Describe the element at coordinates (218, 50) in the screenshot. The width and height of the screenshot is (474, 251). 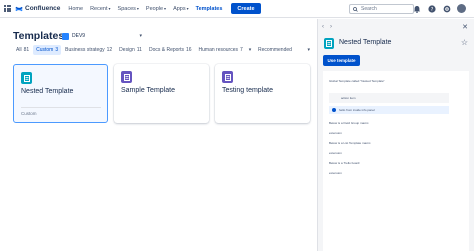
I see `filter-label: Human resources` at that location.